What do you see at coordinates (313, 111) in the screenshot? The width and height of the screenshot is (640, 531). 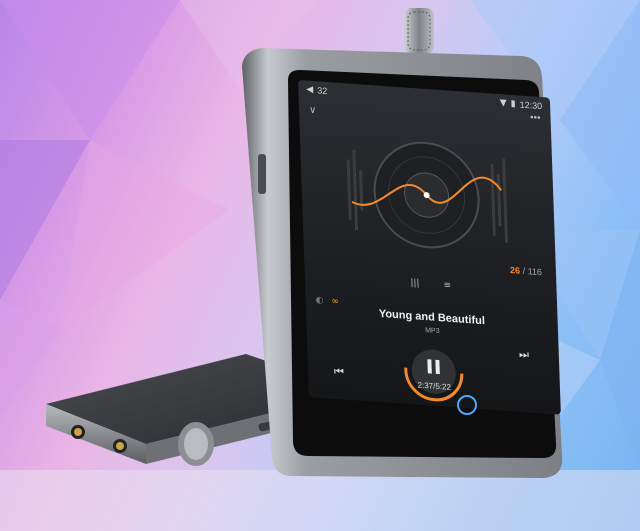 I see `chevron-down-icon: ∨` at bounding box center [313, 111].